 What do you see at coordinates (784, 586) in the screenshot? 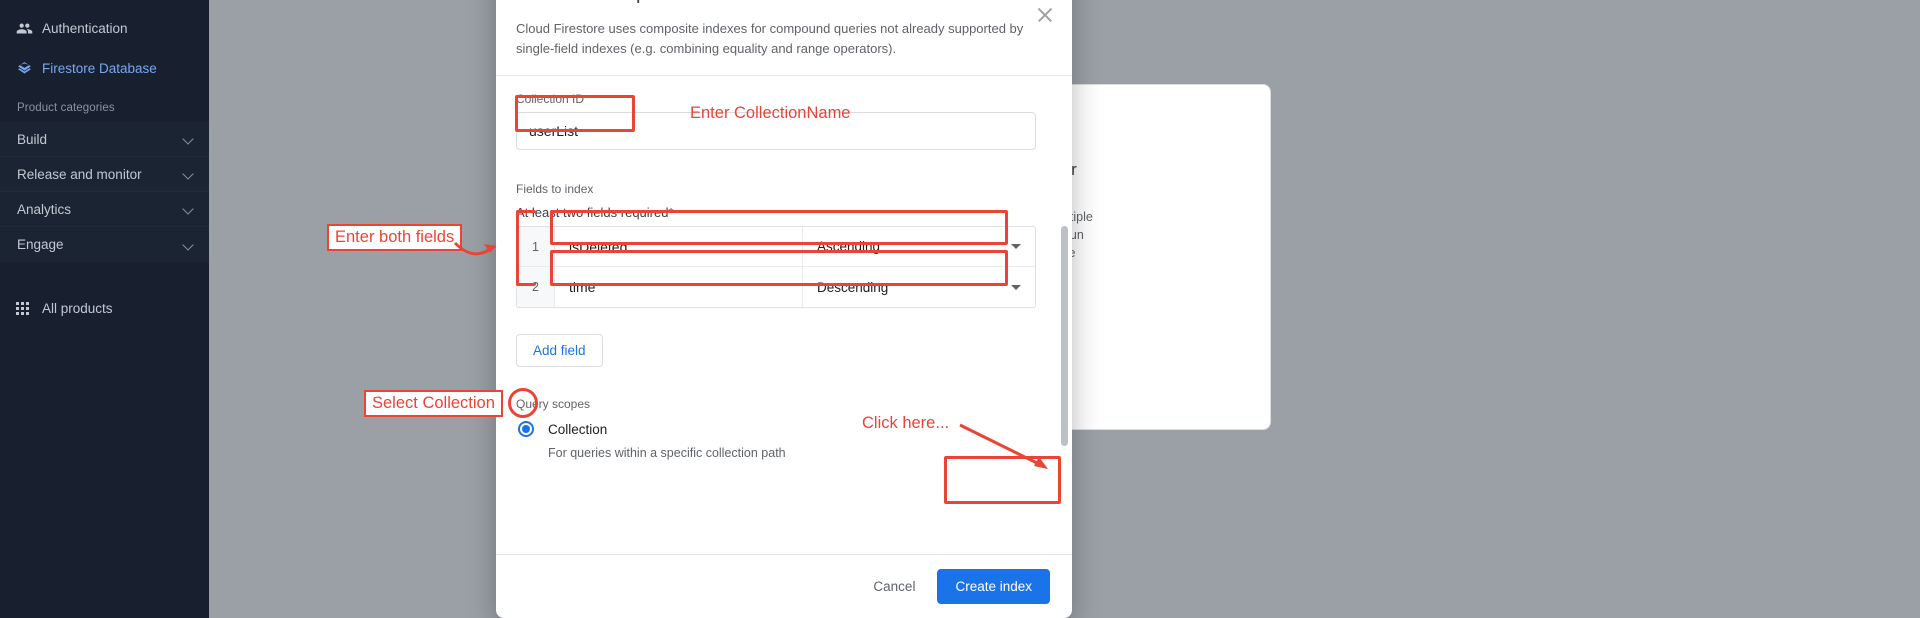
I see `dialog-footer: Cancel Create index` at bounding box center [784, 586].